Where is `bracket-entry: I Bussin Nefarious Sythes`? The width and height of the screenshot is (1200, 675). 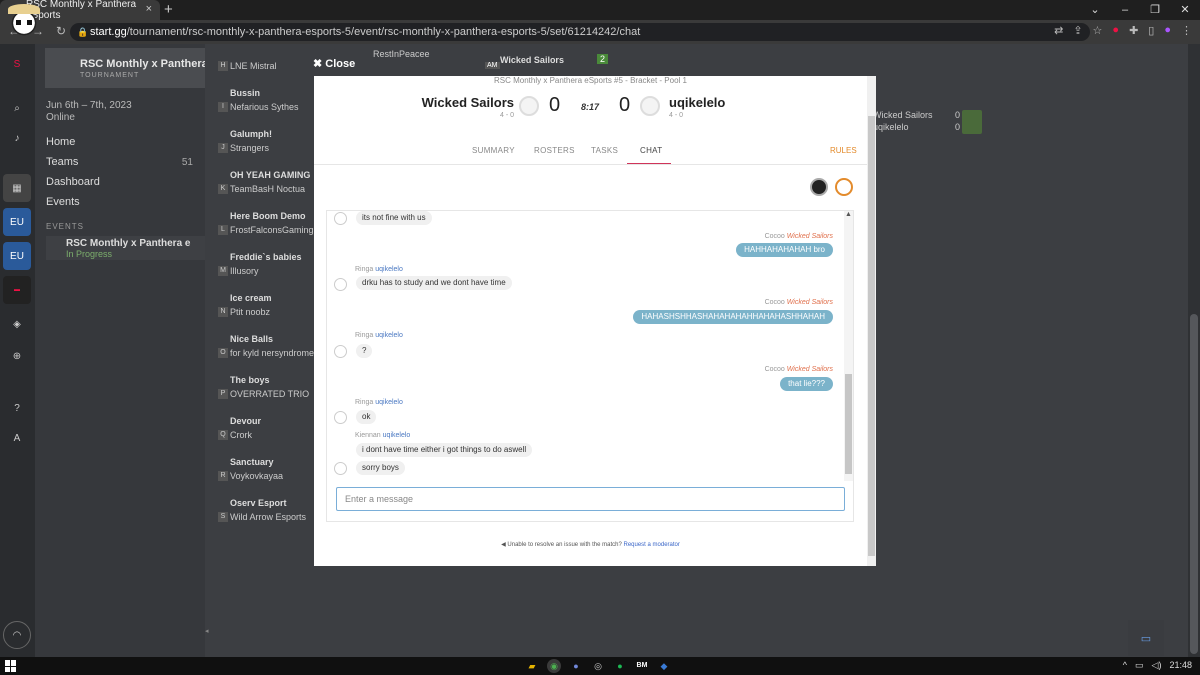
bracket-entry: I Bussin Nefarious Sythes is located at coordinates (259, 100).